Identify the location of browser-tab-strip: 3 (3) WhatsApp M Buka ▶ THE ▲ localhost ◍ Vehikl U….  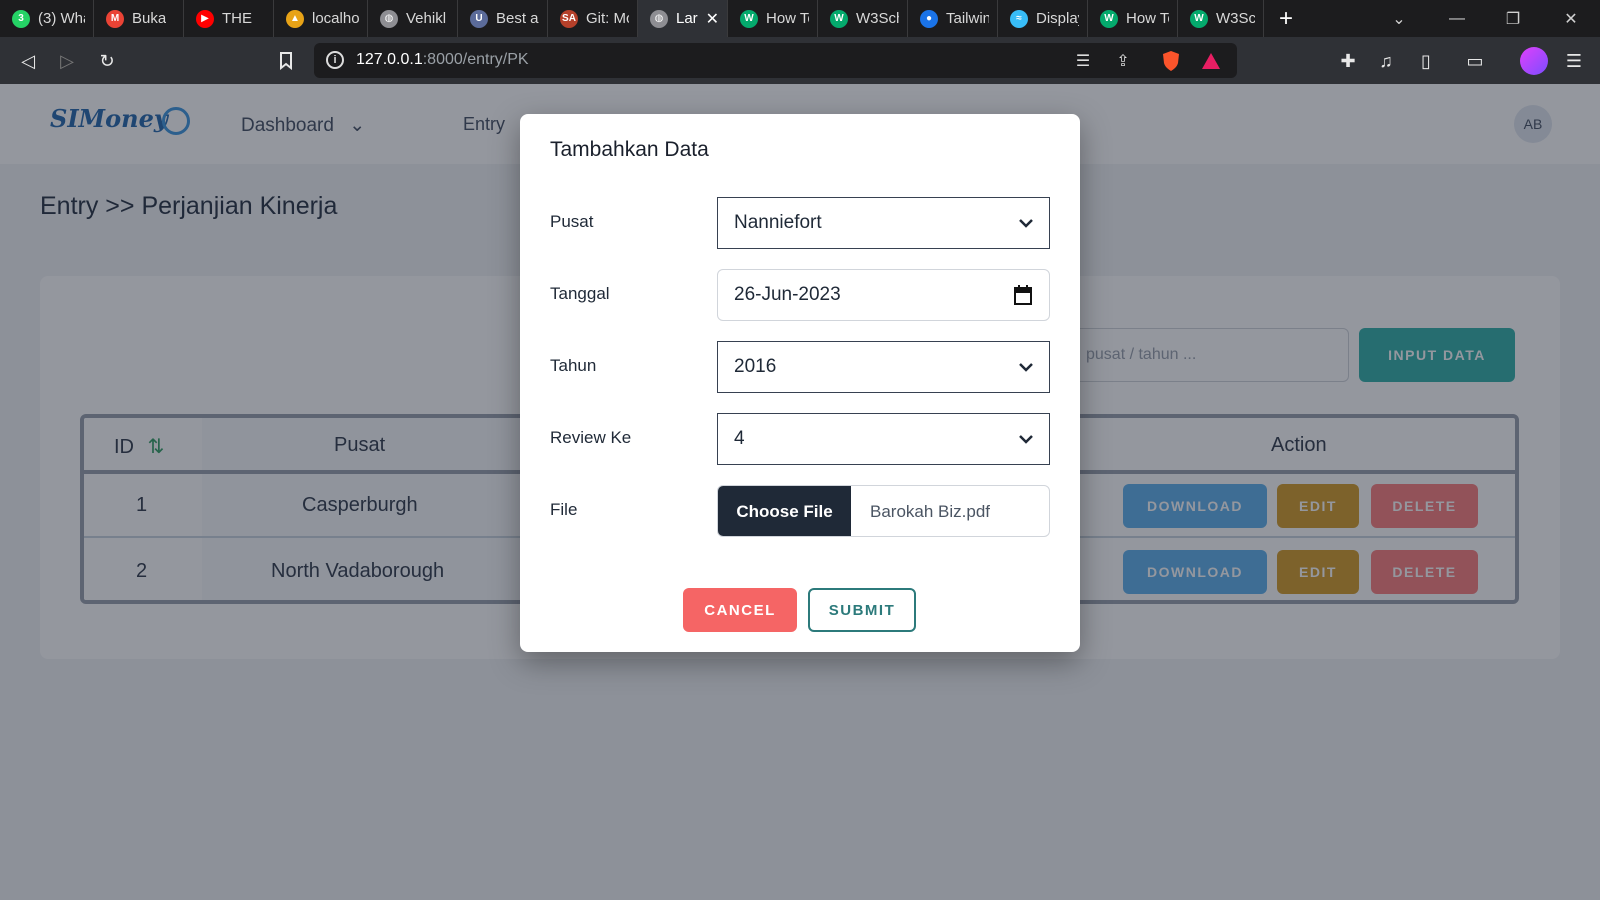
(800, 18).